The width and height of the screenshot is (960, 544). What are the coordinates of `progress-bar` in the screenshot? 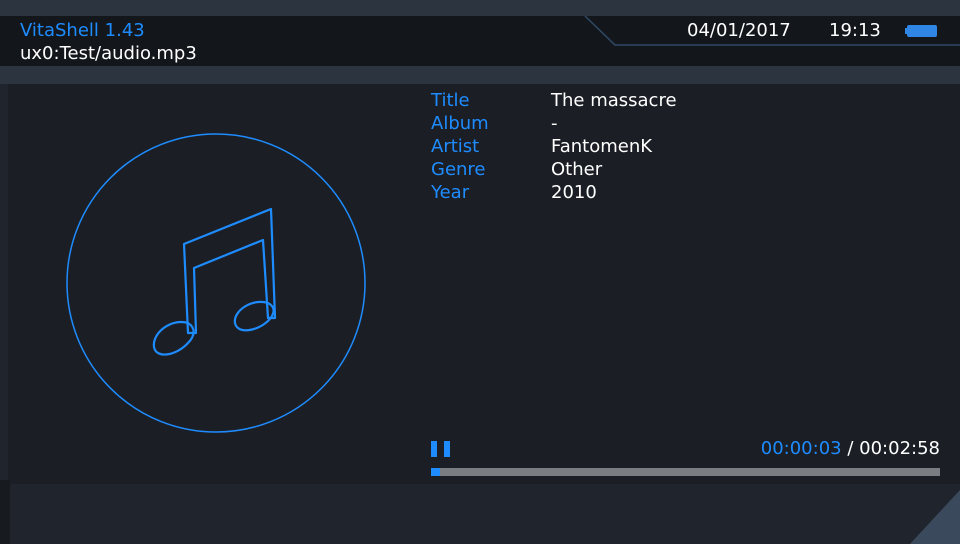 It's located at (685, 472).